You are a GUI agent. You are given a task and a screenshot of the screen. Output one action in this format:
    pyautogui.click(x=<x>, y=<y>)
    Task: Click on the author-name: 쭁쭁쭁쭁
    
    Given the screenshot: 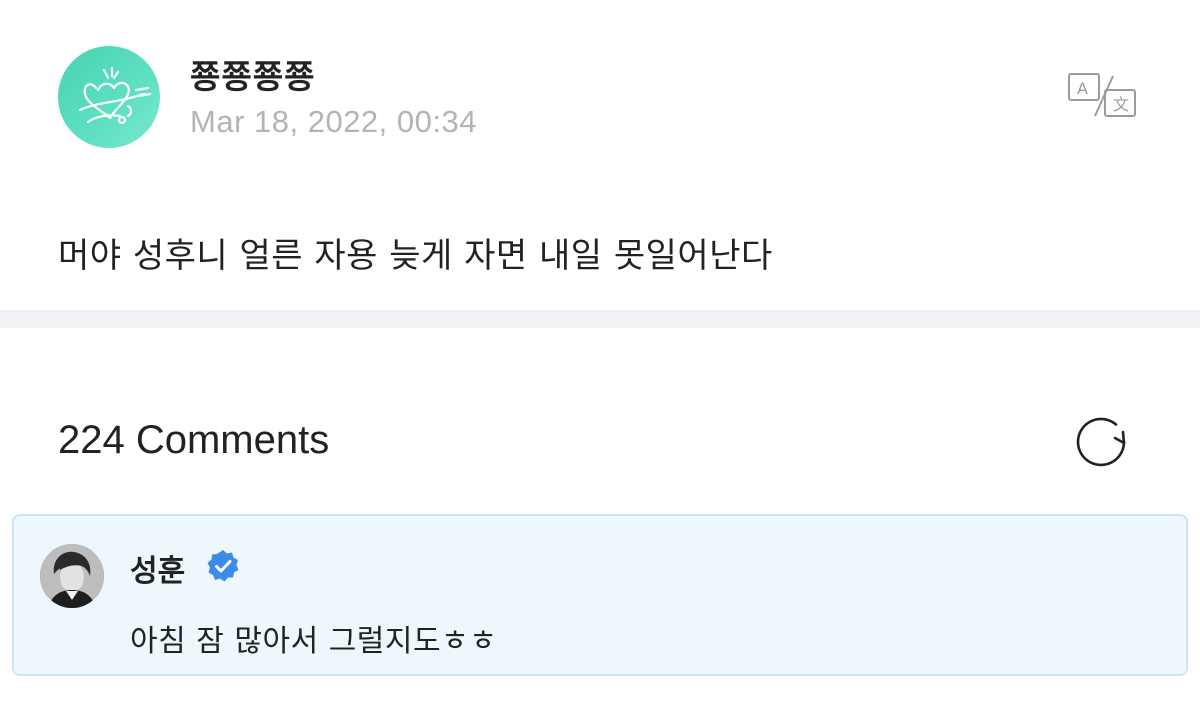 What is the action you would take?
    pyautogui.click(x=252, y=74)
    